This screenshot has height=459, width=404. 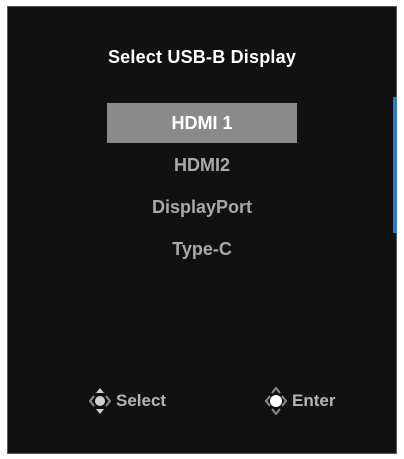 I want to click on select-hint-label: Select, so click(x=141, y=400).